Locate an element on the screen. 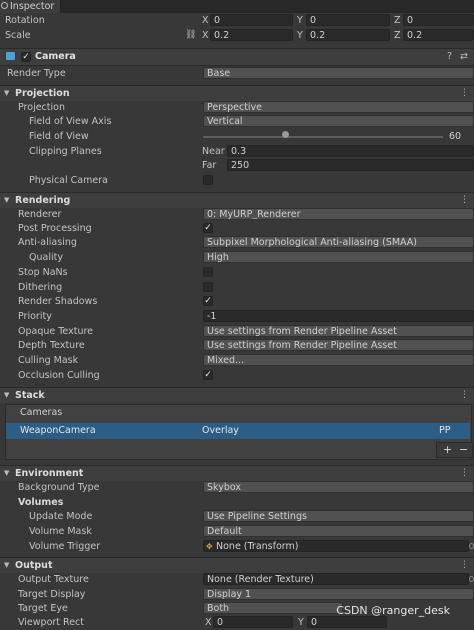 The image size is (474, 630). camera-component-header: ✓ Camera ? ⇄ is located at coordinates (237, 57).